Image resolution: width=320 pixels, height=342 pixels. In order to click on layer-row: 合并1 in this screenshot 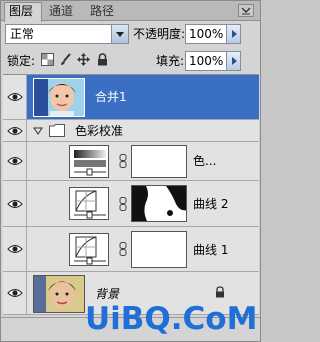, I will do `click(131, 97)`.